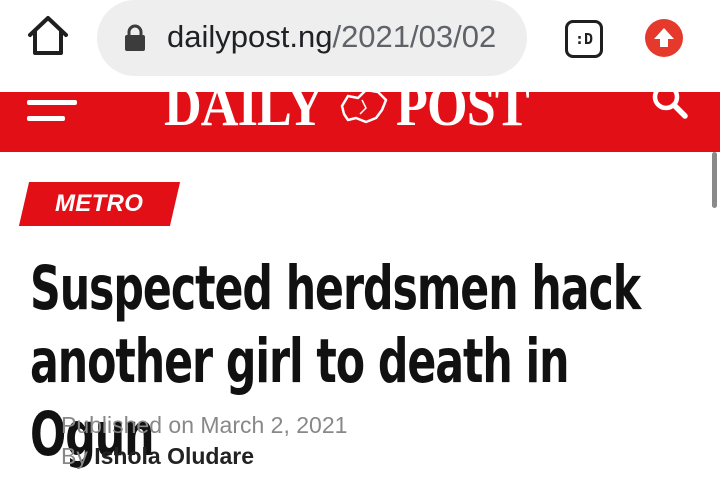 The width and height of the screenshot is (720, 483). I want to click on nigeria-map-icon, so click(364, 108).